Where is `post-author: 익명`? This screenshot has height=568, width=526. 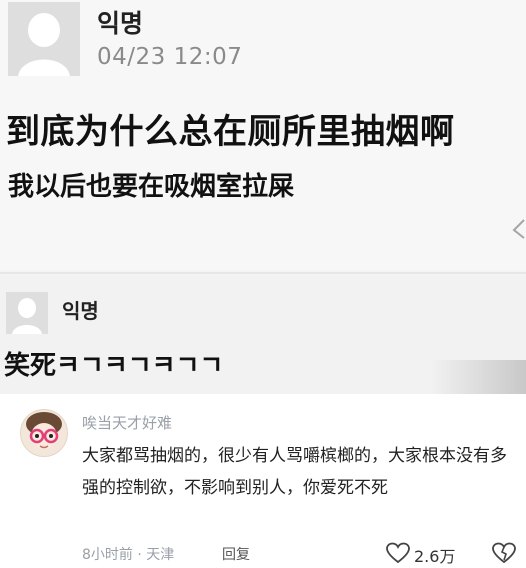 post-author: 익명 is located at coordinates (120, 23).